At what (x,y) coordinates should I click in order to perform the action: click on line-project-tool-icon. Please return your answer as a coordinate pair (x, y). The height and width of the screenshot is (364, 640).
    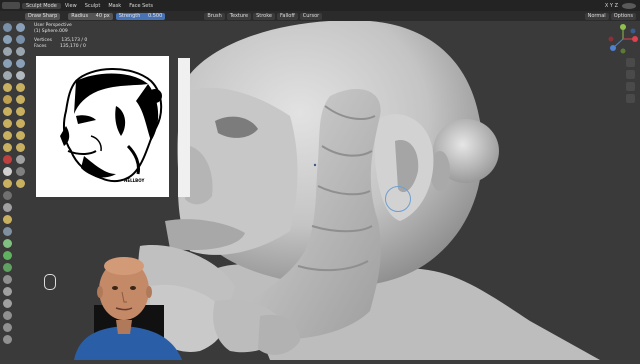
    Looking at the image, I should click on (7, 243).